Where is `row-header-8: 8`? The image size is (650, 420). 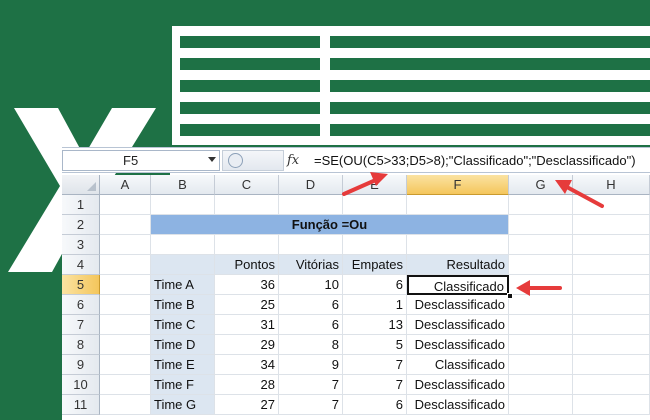 row-header-8: 8 is located at coordinates (81, 345).